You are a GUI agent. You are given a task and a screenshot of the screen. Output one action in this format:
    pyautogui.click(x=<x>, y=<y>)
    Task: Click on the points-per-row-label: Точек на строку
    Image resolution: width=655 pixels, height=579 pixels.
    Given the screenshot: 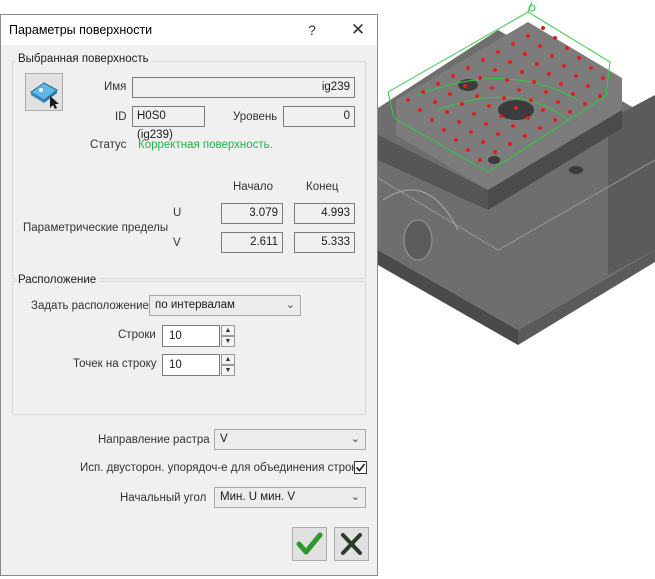 What is the action you would take?
    pyautogui.click(x=115, y=364)
    